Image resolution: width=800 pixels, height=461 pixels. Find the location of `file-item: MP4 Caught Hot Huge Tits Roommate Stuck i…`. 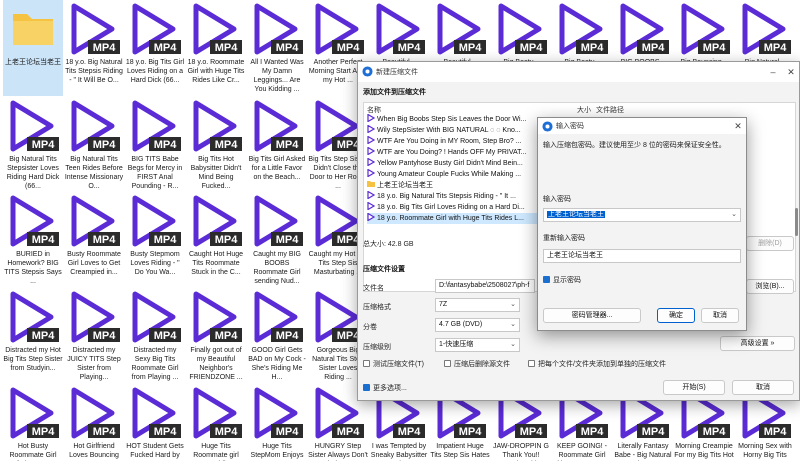

file-item: MP4 Caught Hot Huge Tits Roommate Stuck i… is located at coordinates (216, 240).